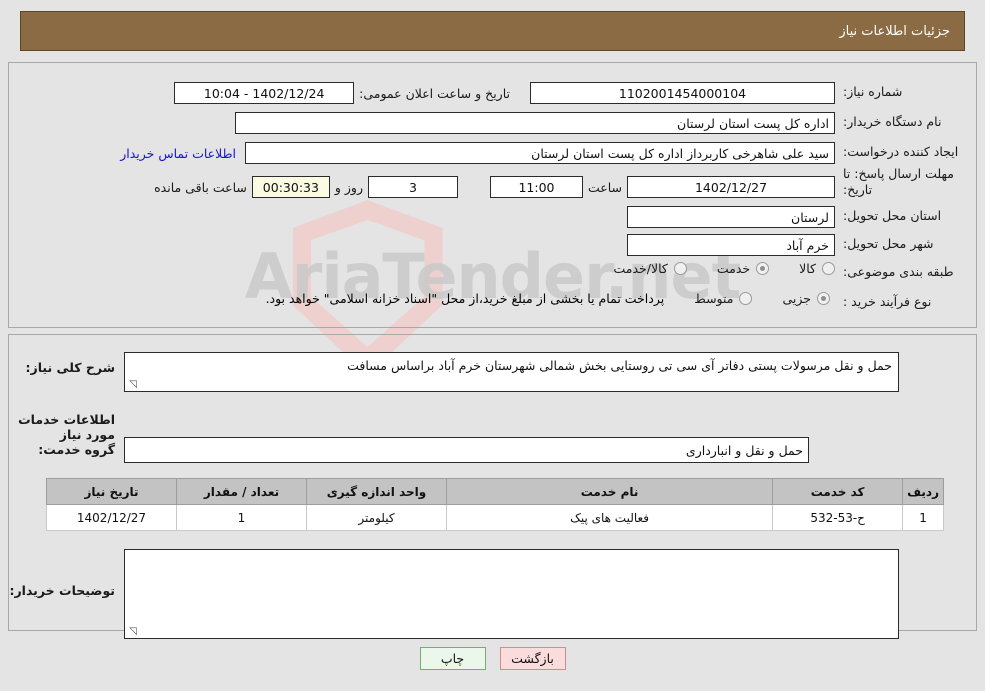 The width and height of the screenshot is (985, 691). I want to click on province-group: لرستان, so click(731, 217).